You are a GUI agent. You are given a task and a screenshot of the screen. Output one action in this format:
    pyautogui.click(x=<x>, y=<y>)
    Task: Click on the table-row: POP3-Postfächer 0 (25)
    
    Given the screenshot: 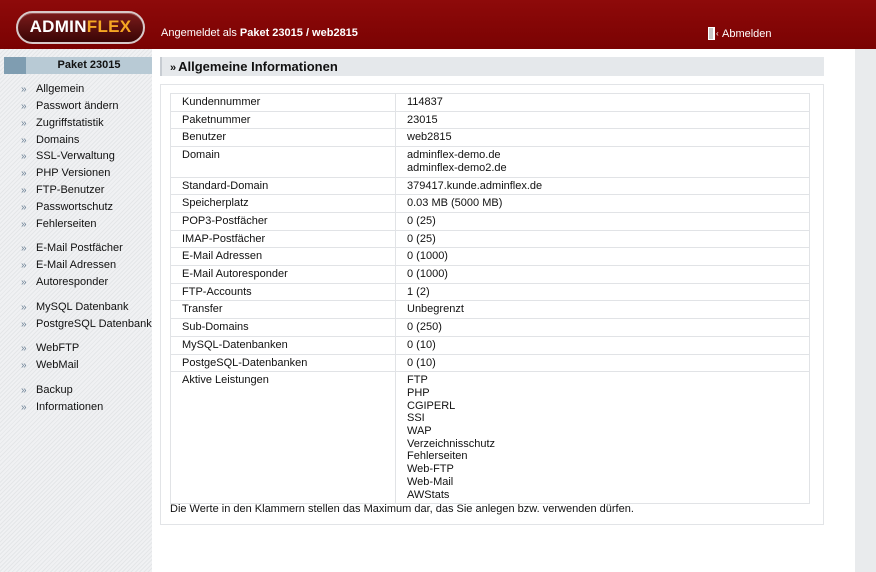 What is the action you would take?
    pyautogui.click(x=490, y=221)
    